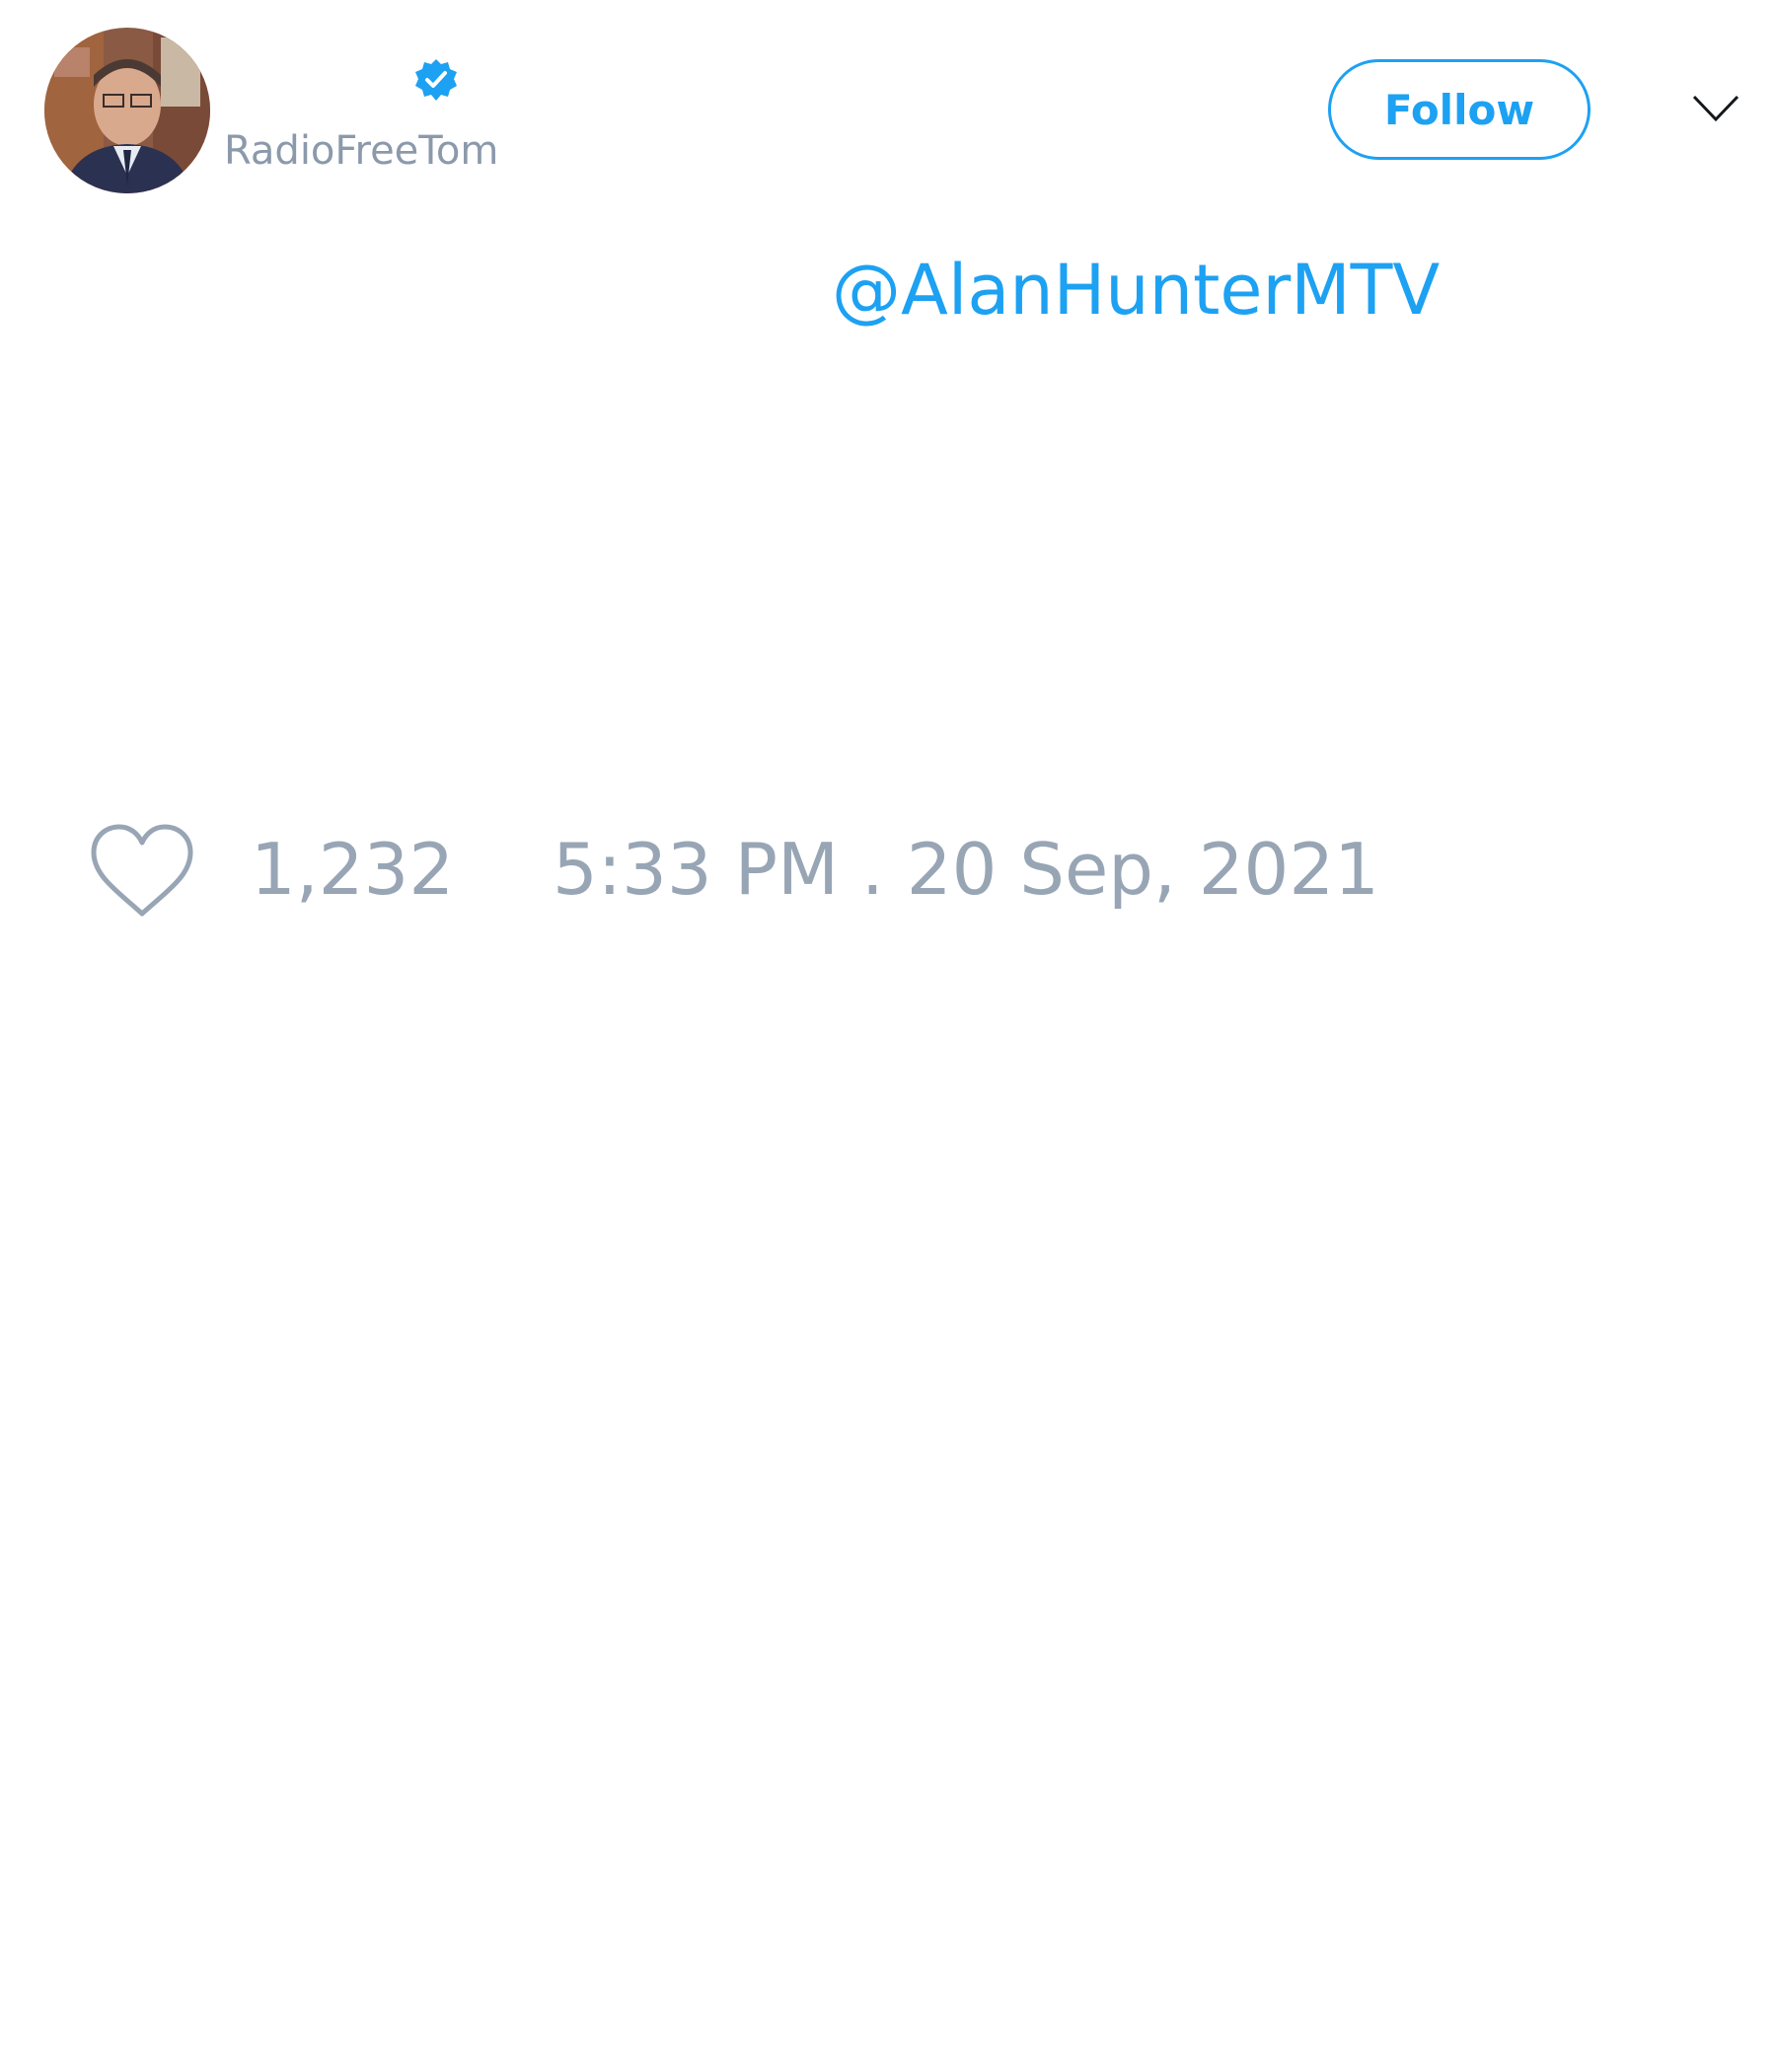  What do you see at coordinates (966, 870) in the screenshot?
I see `tweet-timestamp: 5:33 PM . 20 Sep, 2021` at bounding box center [966, 870].